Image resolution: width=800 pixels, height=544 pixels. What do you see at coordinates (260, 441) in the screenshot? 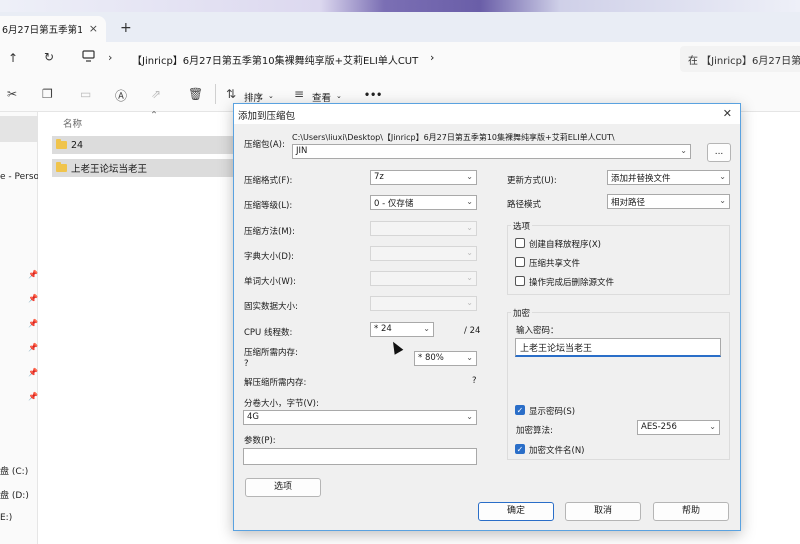
I see `params-label: 参数(P):` at bounding box center [260, 441].